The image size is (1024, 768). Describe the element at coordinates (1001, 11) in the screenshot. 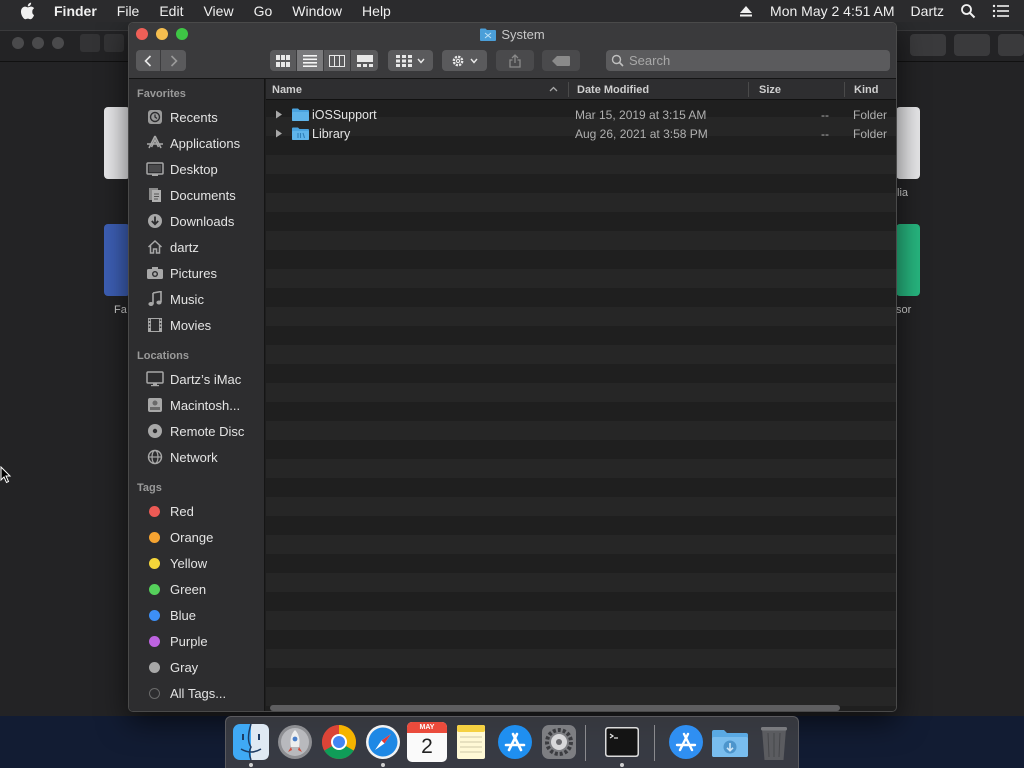

I see `notification-center-icon` at that location.